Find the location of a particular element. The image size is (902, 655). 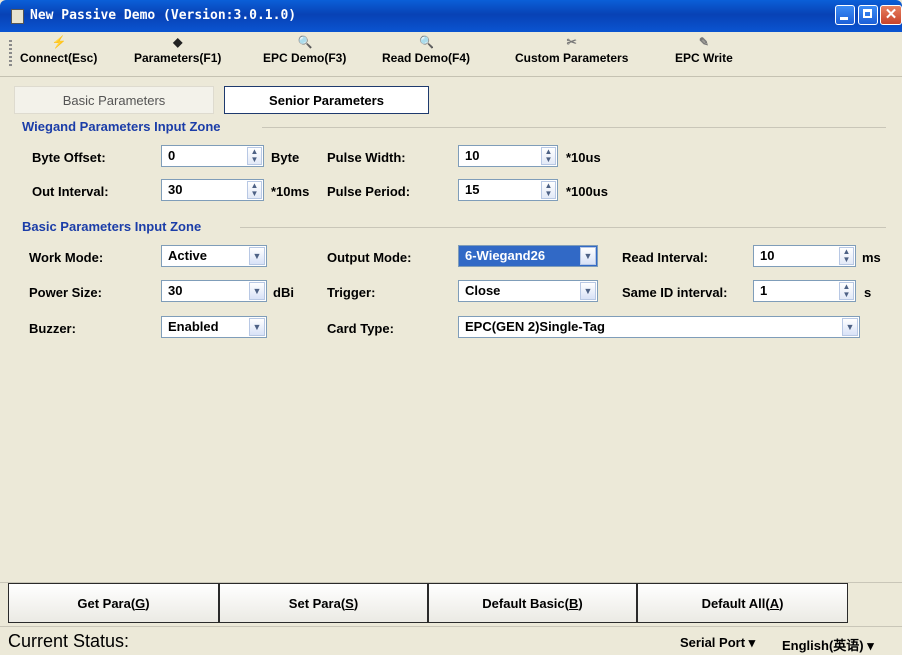

pulse-width-spinner: ▲ ▼ is located at coordinates (548, 156).